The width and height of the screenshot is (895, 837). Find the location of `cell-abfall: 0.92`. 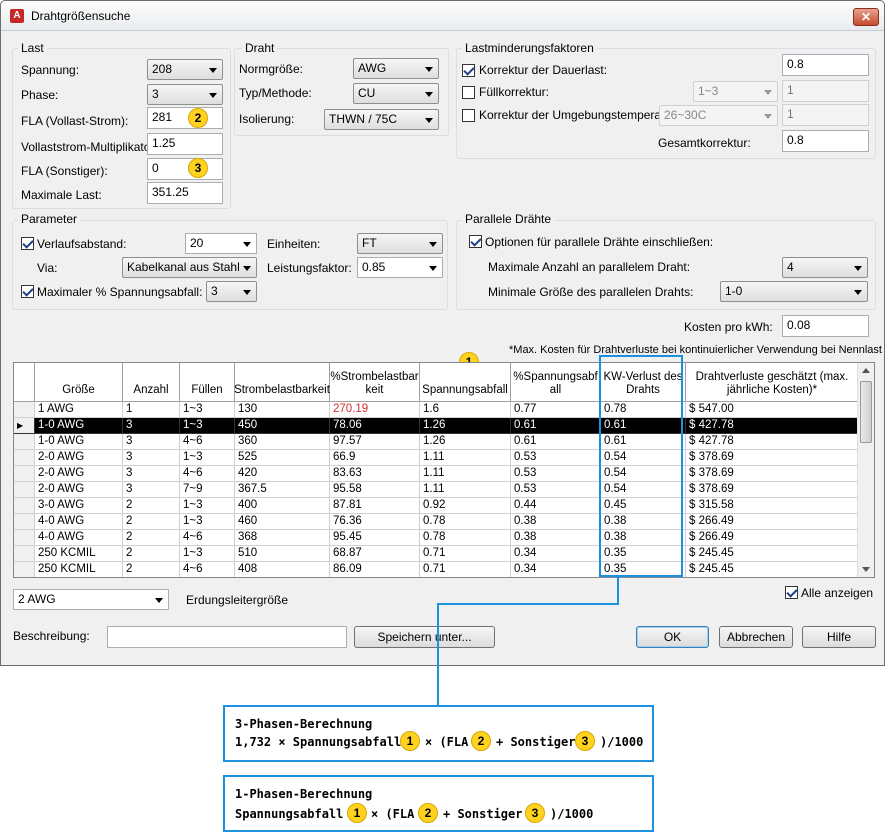

cell-abfall: 0.92 is located at coordinates (465, 506).